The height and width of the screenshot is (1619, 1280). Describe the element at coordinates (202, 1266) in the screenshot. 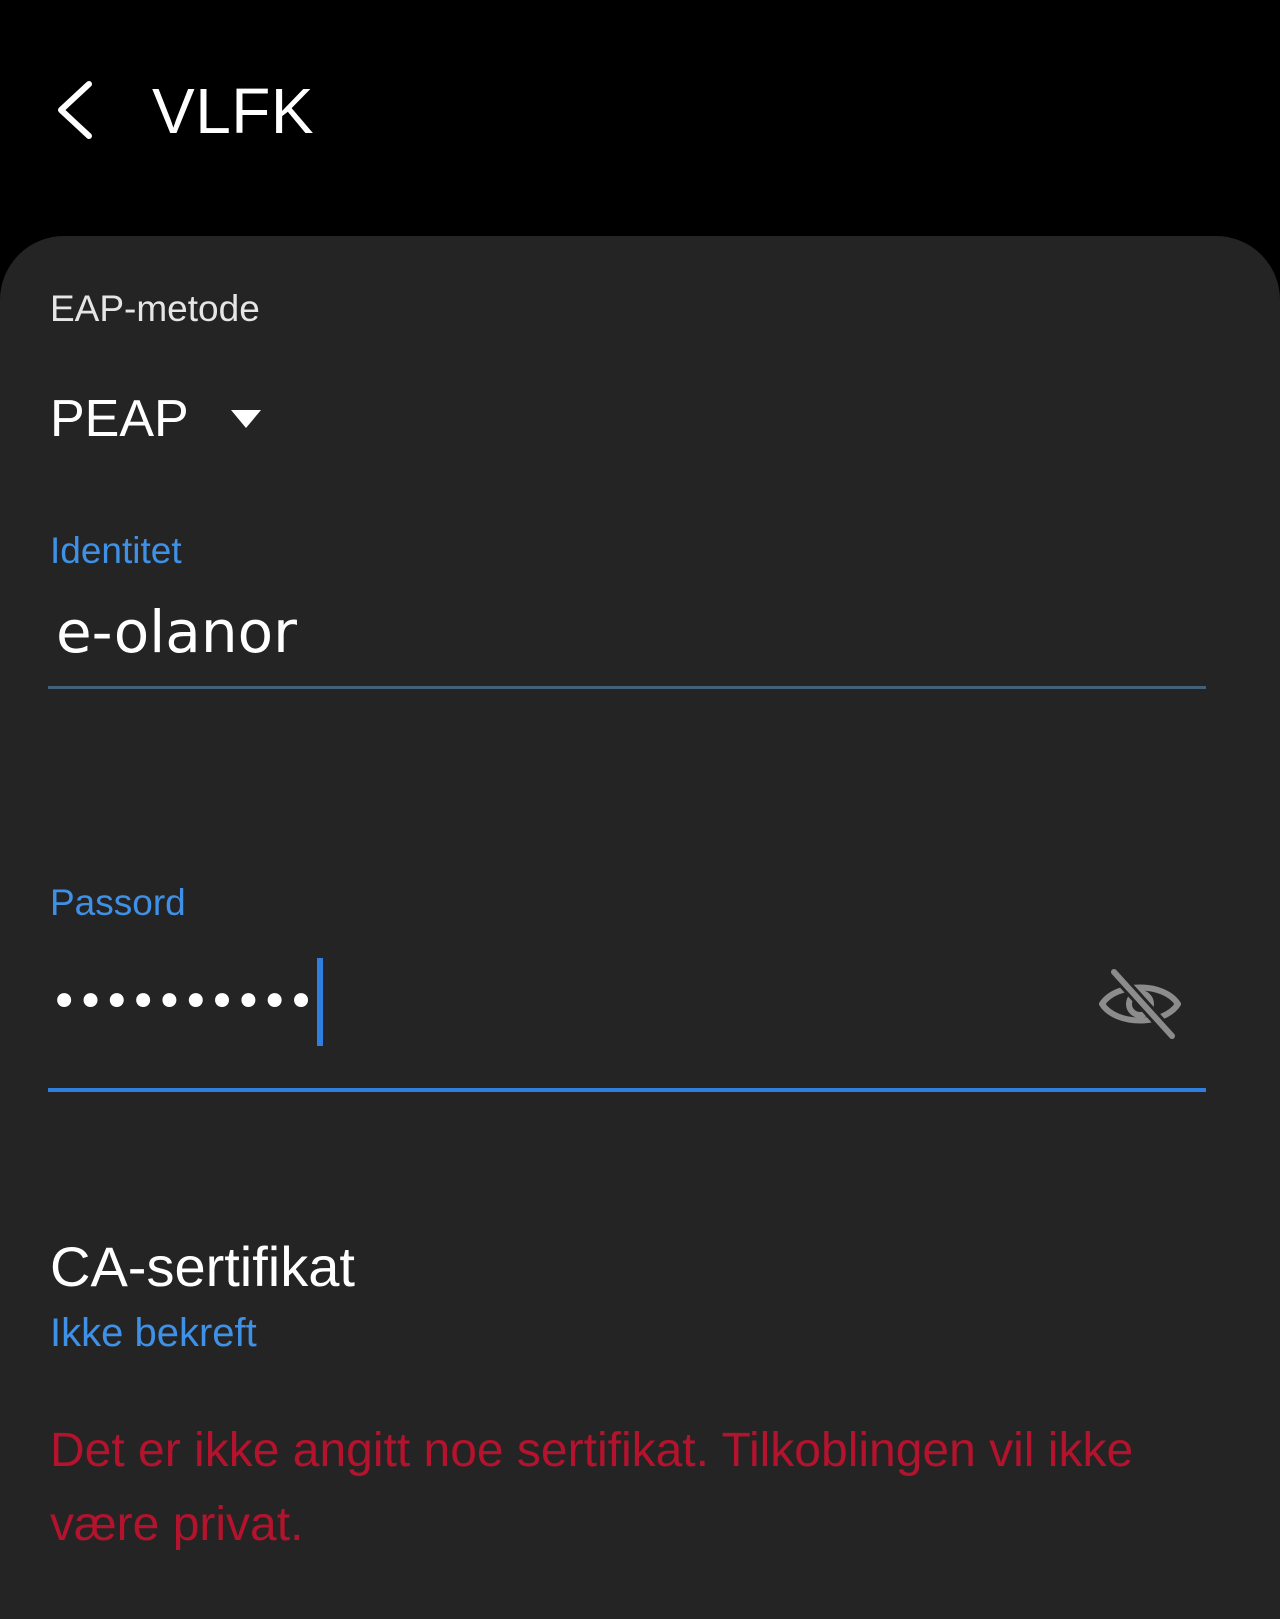

I see `ca-certificate-title: CA-sertifikat` at that location.